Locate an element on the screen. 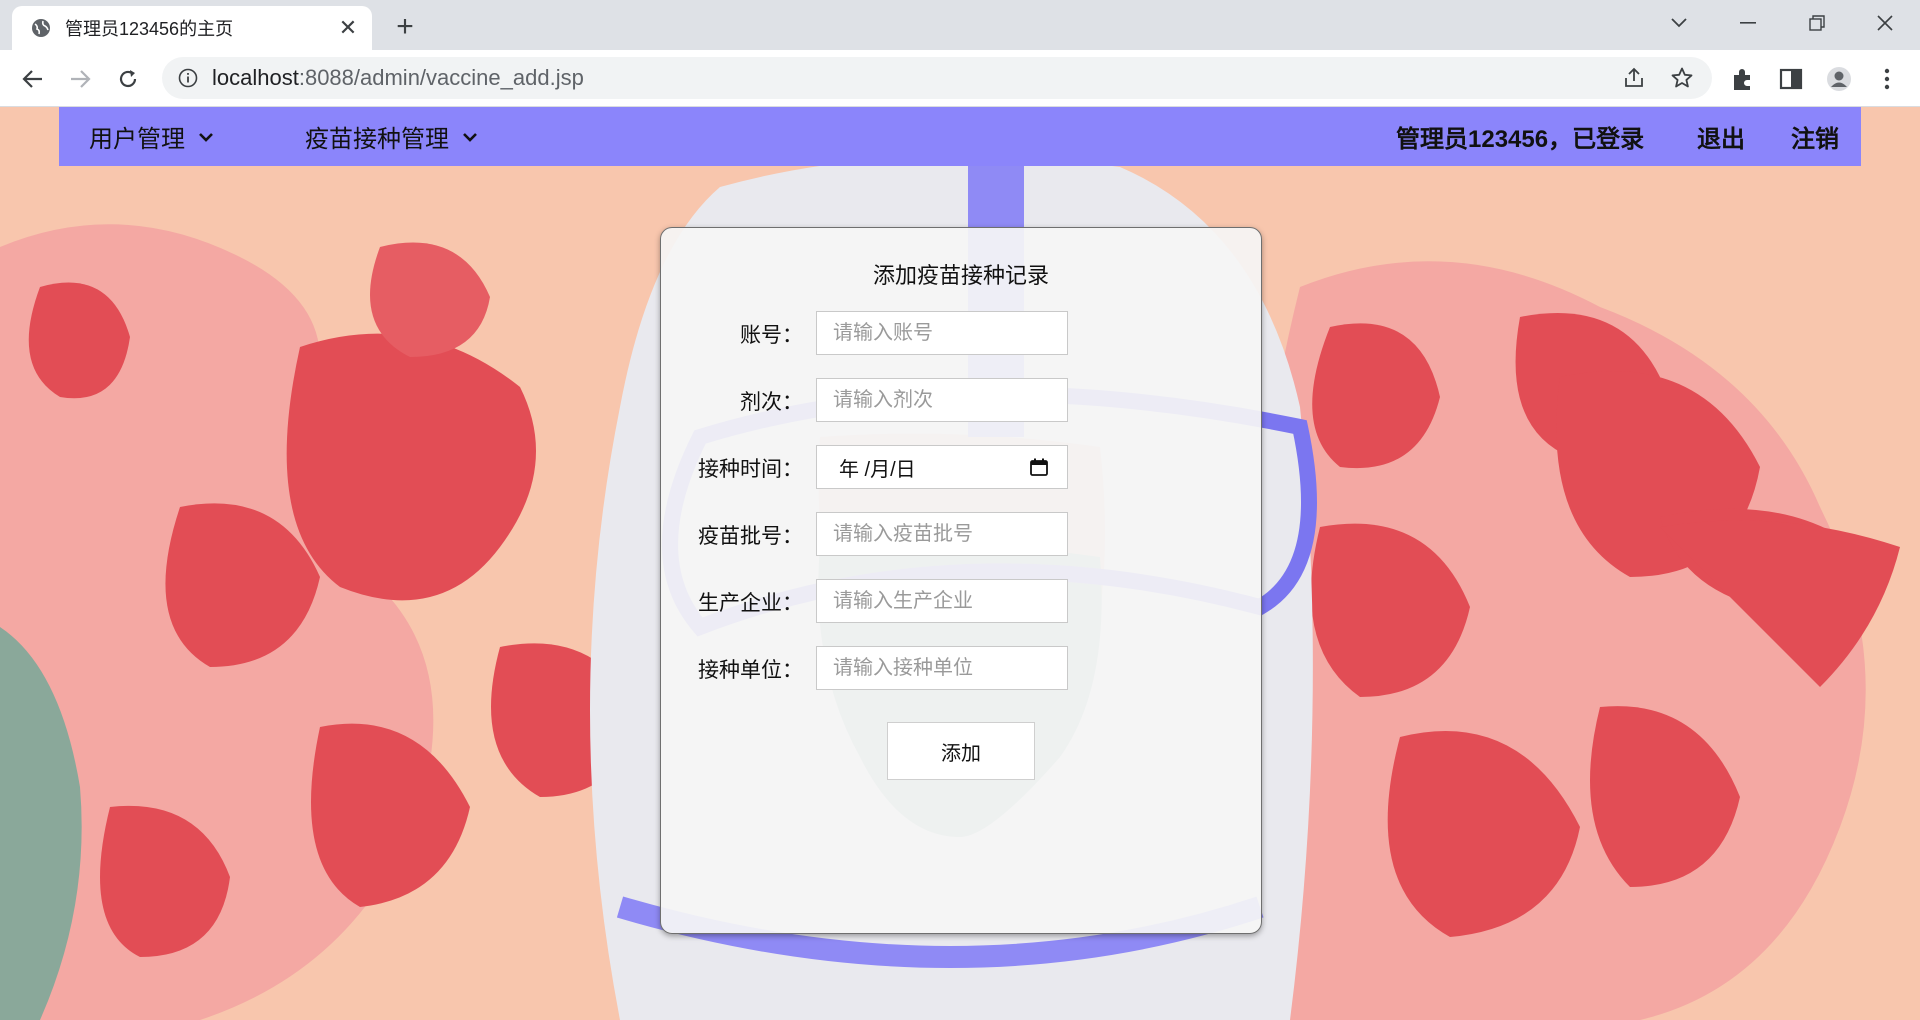  dose-input is located at coordinates (942, 400).